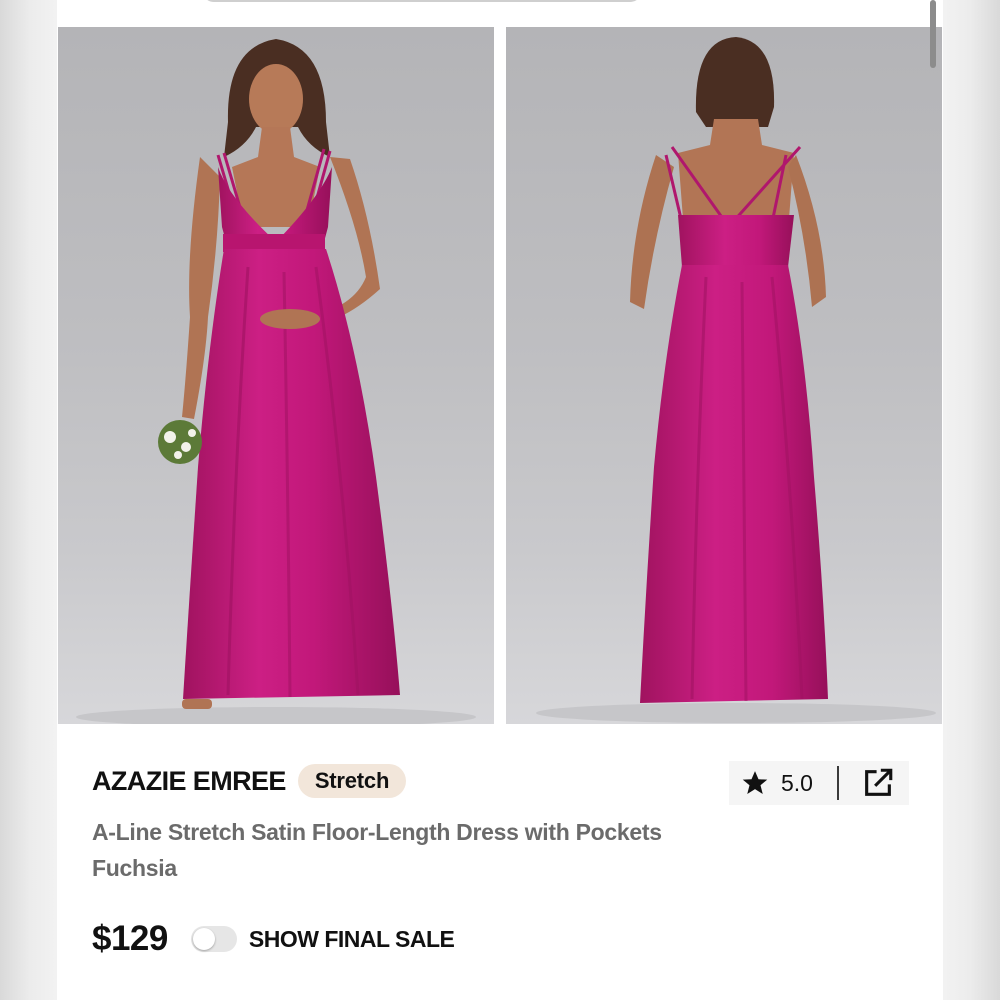 This screenshot has height=1000, width=1000. I want to click on brand-name: AZAZIE EMREE, so click(189, 780).